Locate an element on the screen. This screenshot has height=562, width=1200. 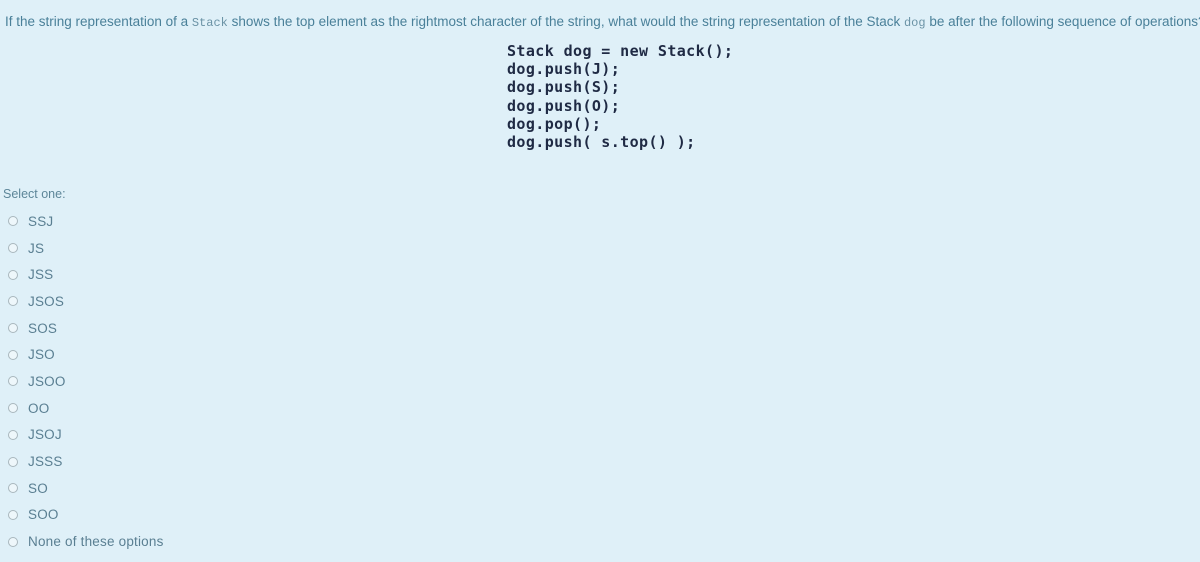
answer-option-label: None of these options is located at coordinates (96, 542).